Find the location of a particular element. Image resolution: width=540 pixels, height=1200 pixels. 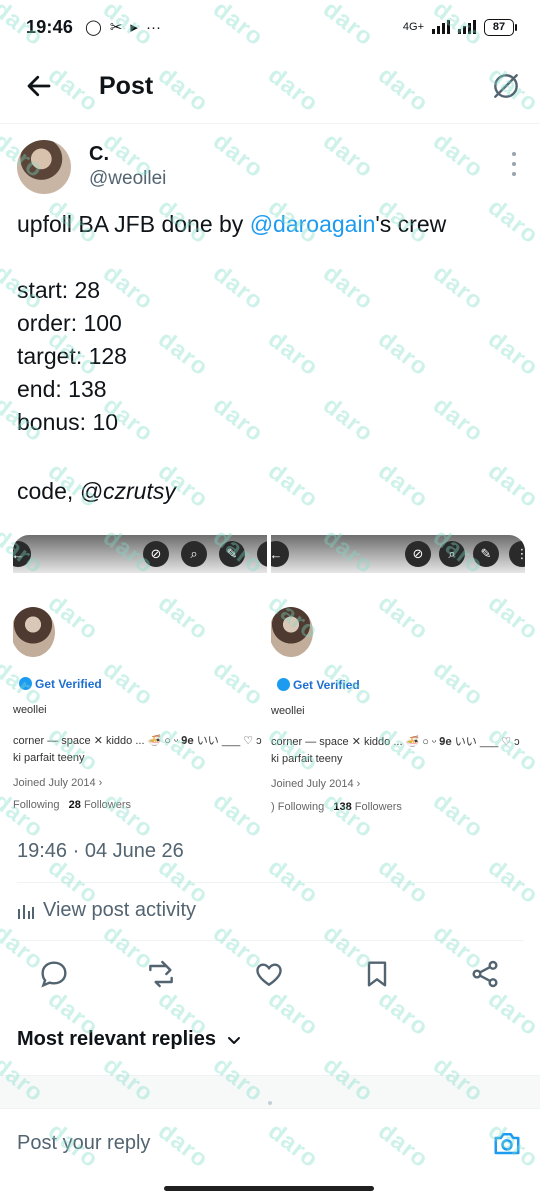

share-icon is located at coordinates (485, 974).